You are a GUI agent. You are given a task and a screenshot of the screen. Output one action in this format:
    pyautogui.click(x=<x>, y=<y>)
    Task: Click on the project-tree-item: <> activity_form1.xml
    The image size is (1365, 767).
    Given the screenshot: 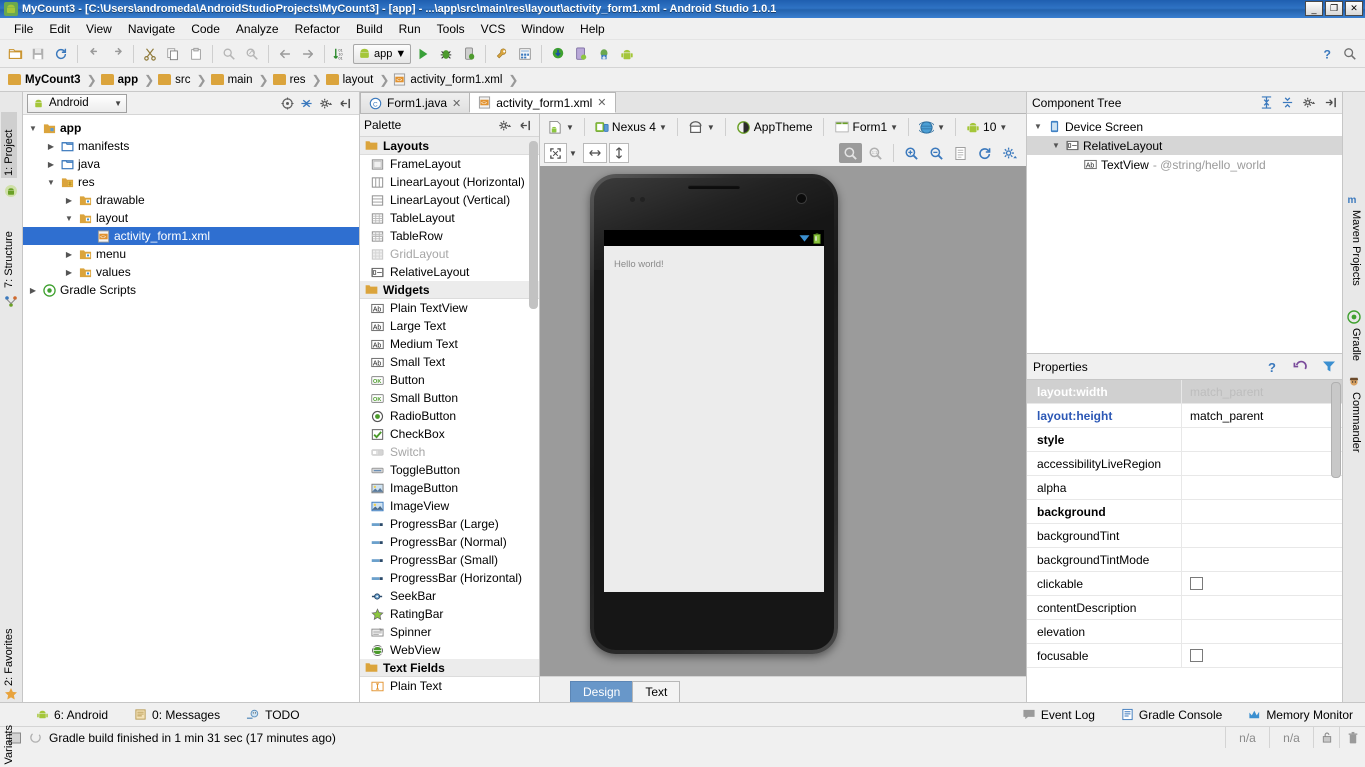 What is the action you would take?
    pyautogui.click(x=191, y=236)
    